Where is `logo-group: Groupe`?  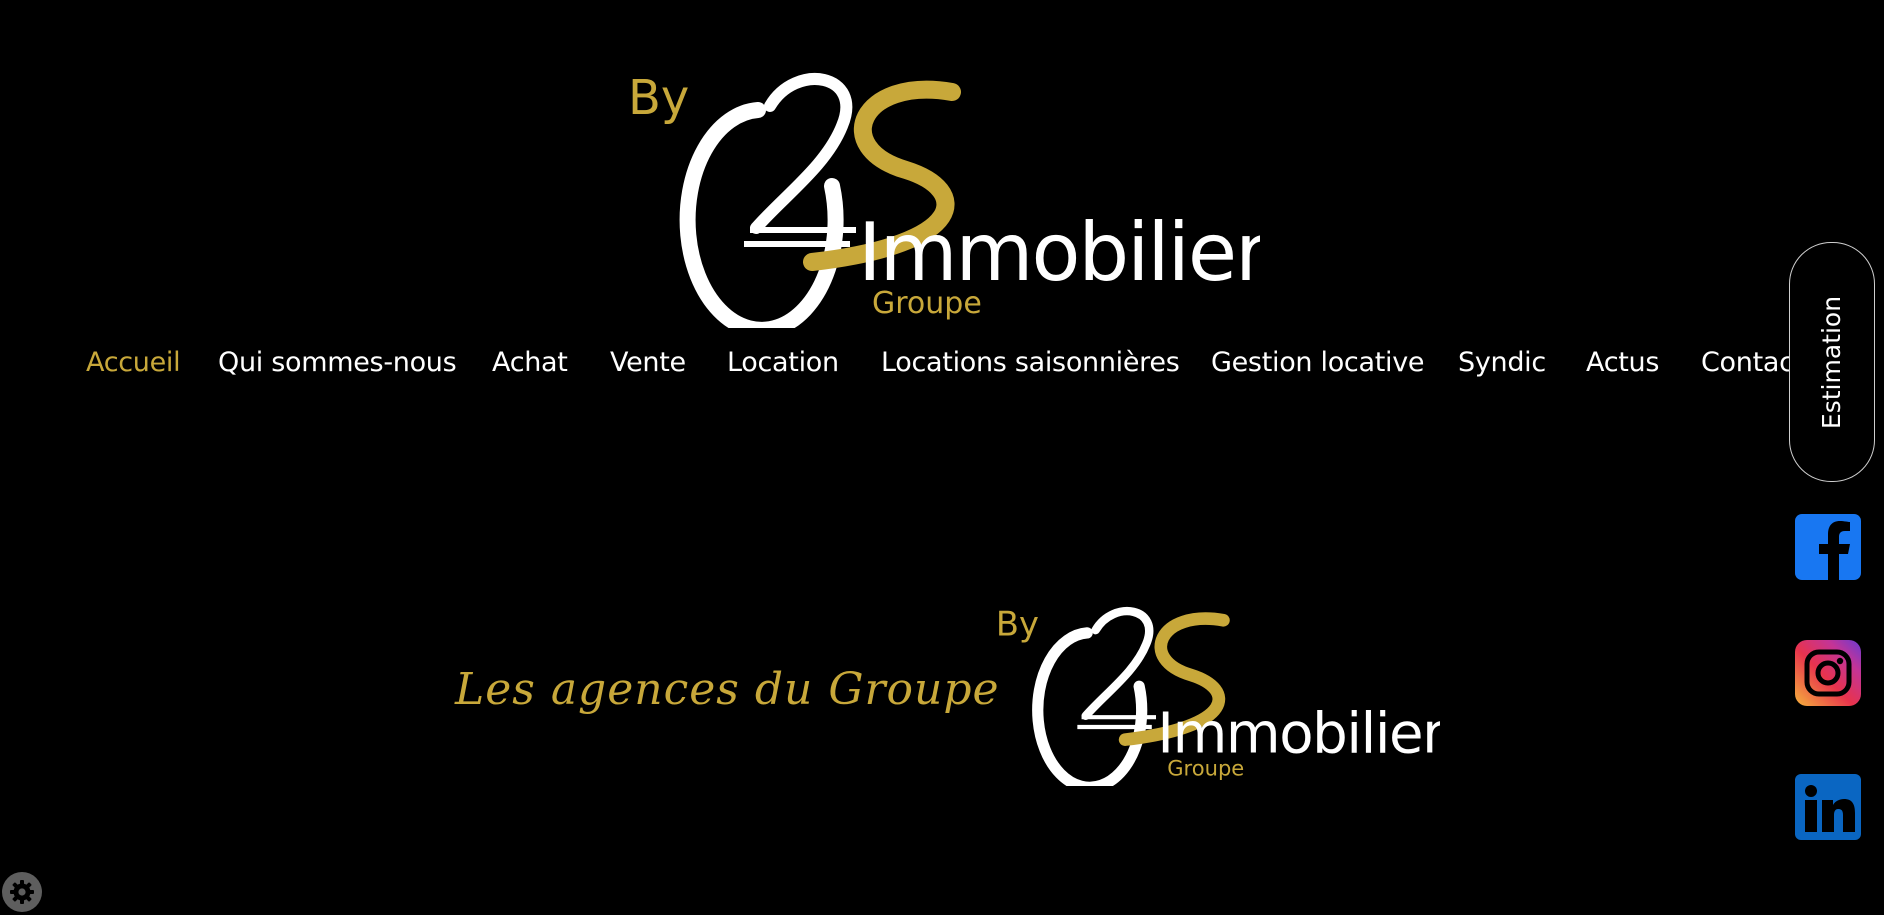
logo-group: Groupe is located at coordinates (927, 303).